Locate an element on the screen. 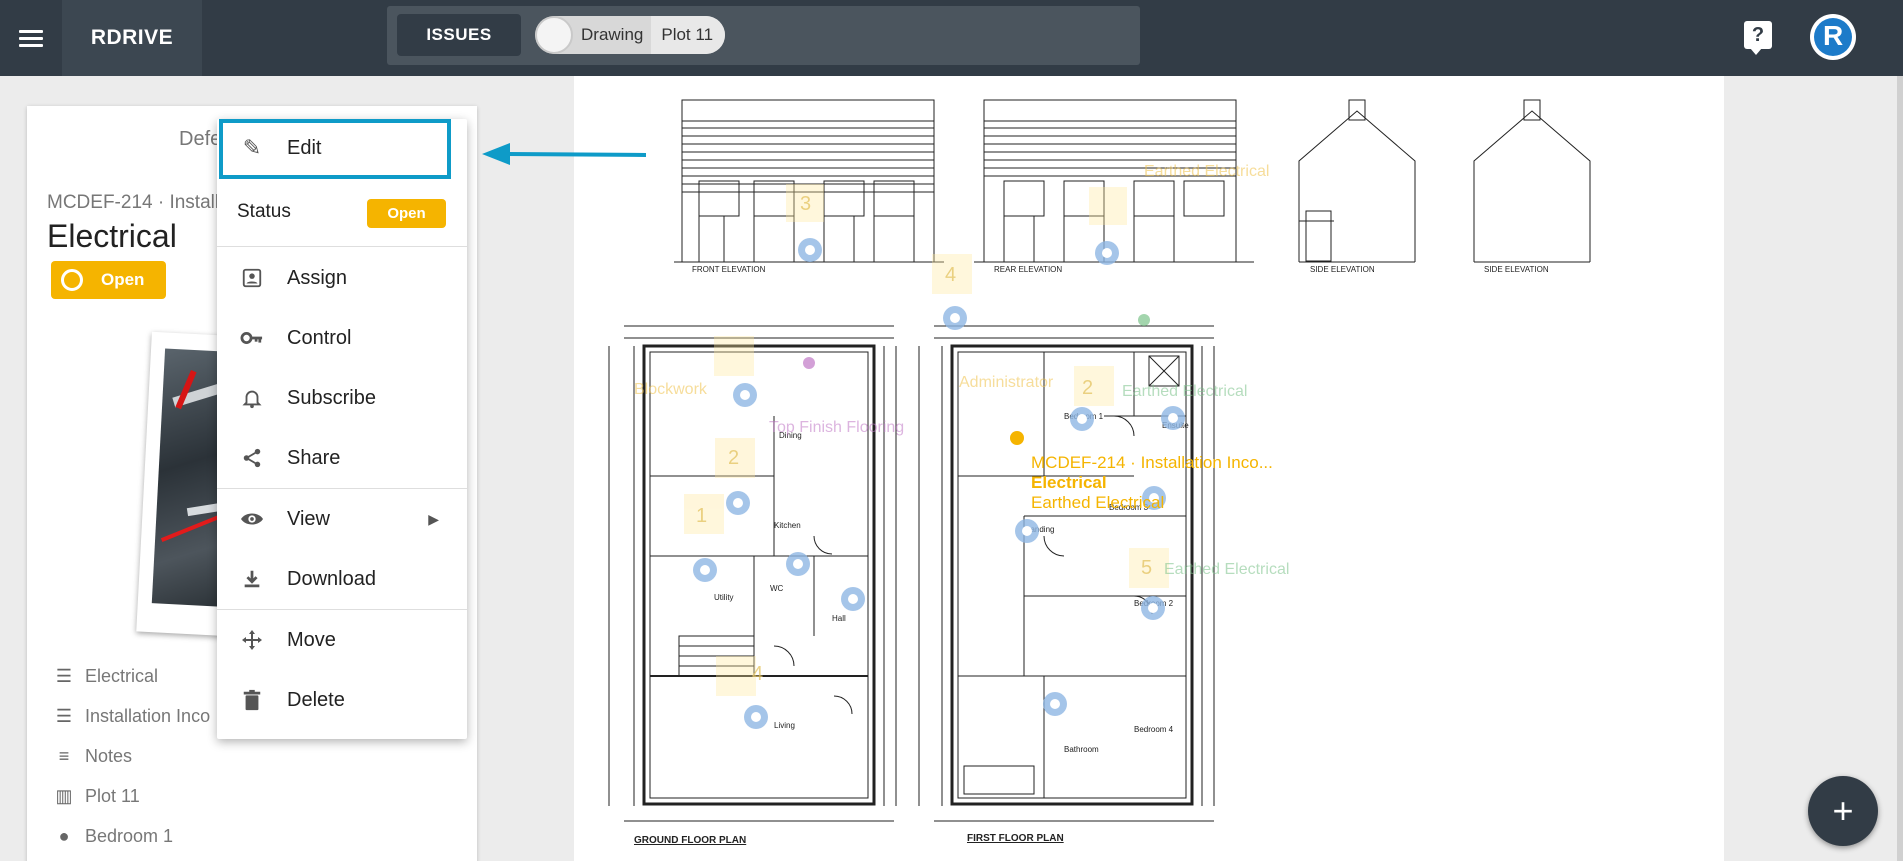 This screenshot has width=1903, height=861. room-label: Utility is located at coordinates (724, 597).